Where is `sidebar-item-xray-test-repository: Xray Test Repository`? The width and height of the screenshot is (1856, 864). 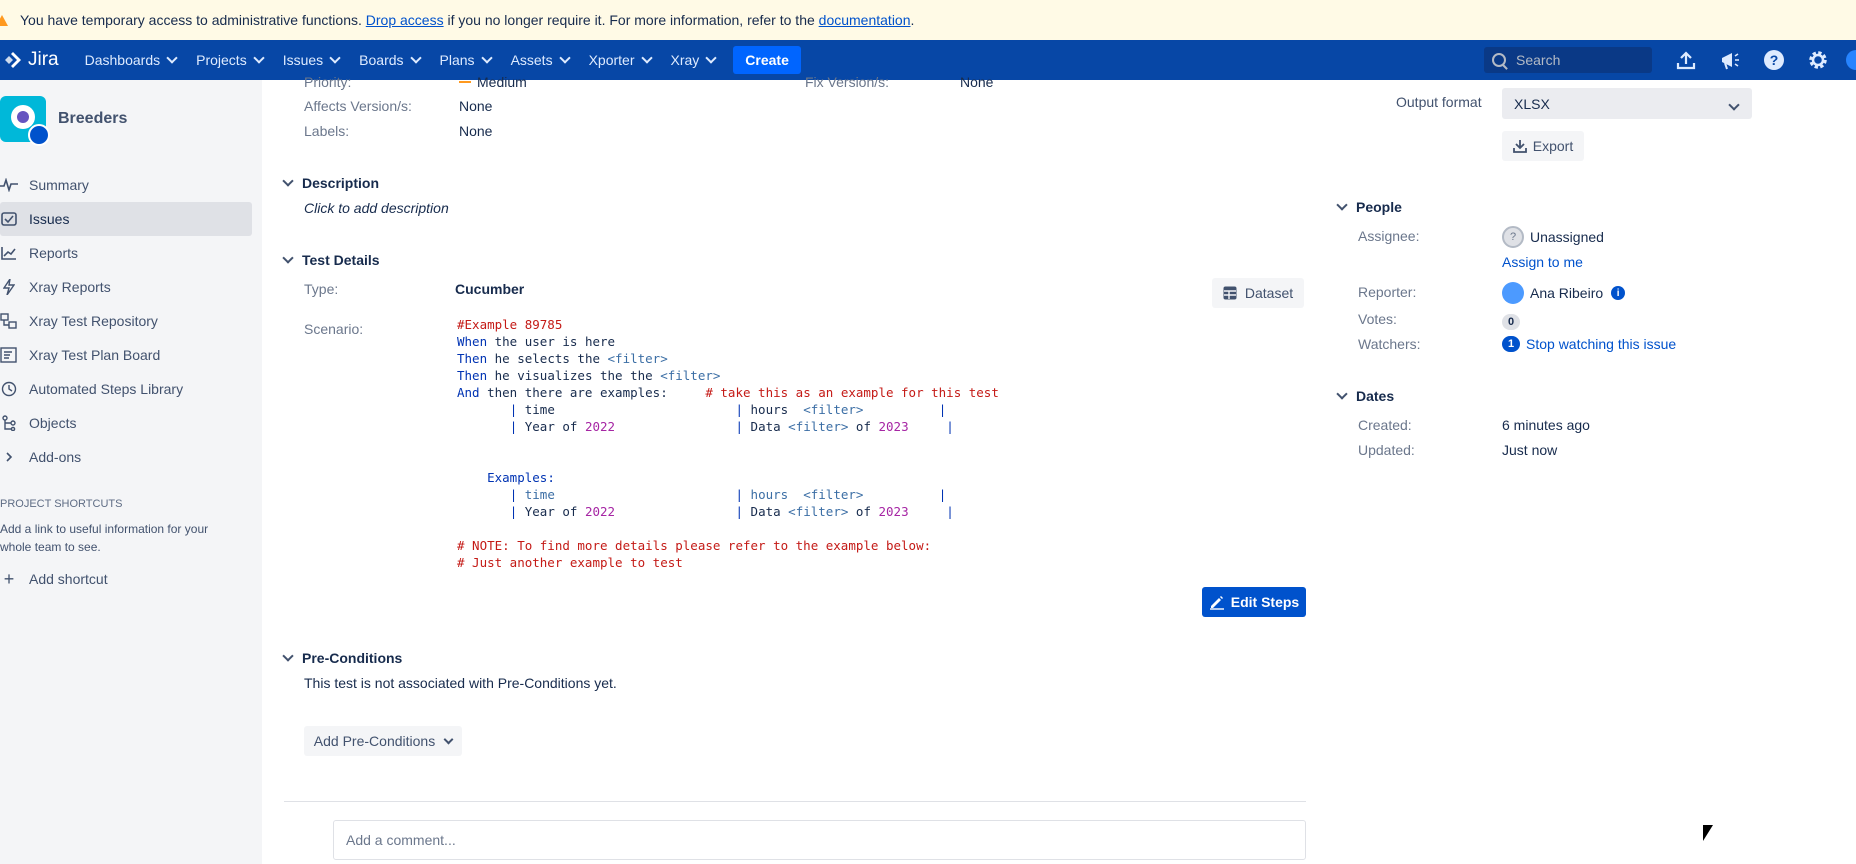 sidebar-item-xray-test-repository: Xray Test Repository is located at coordinates (126, 321).